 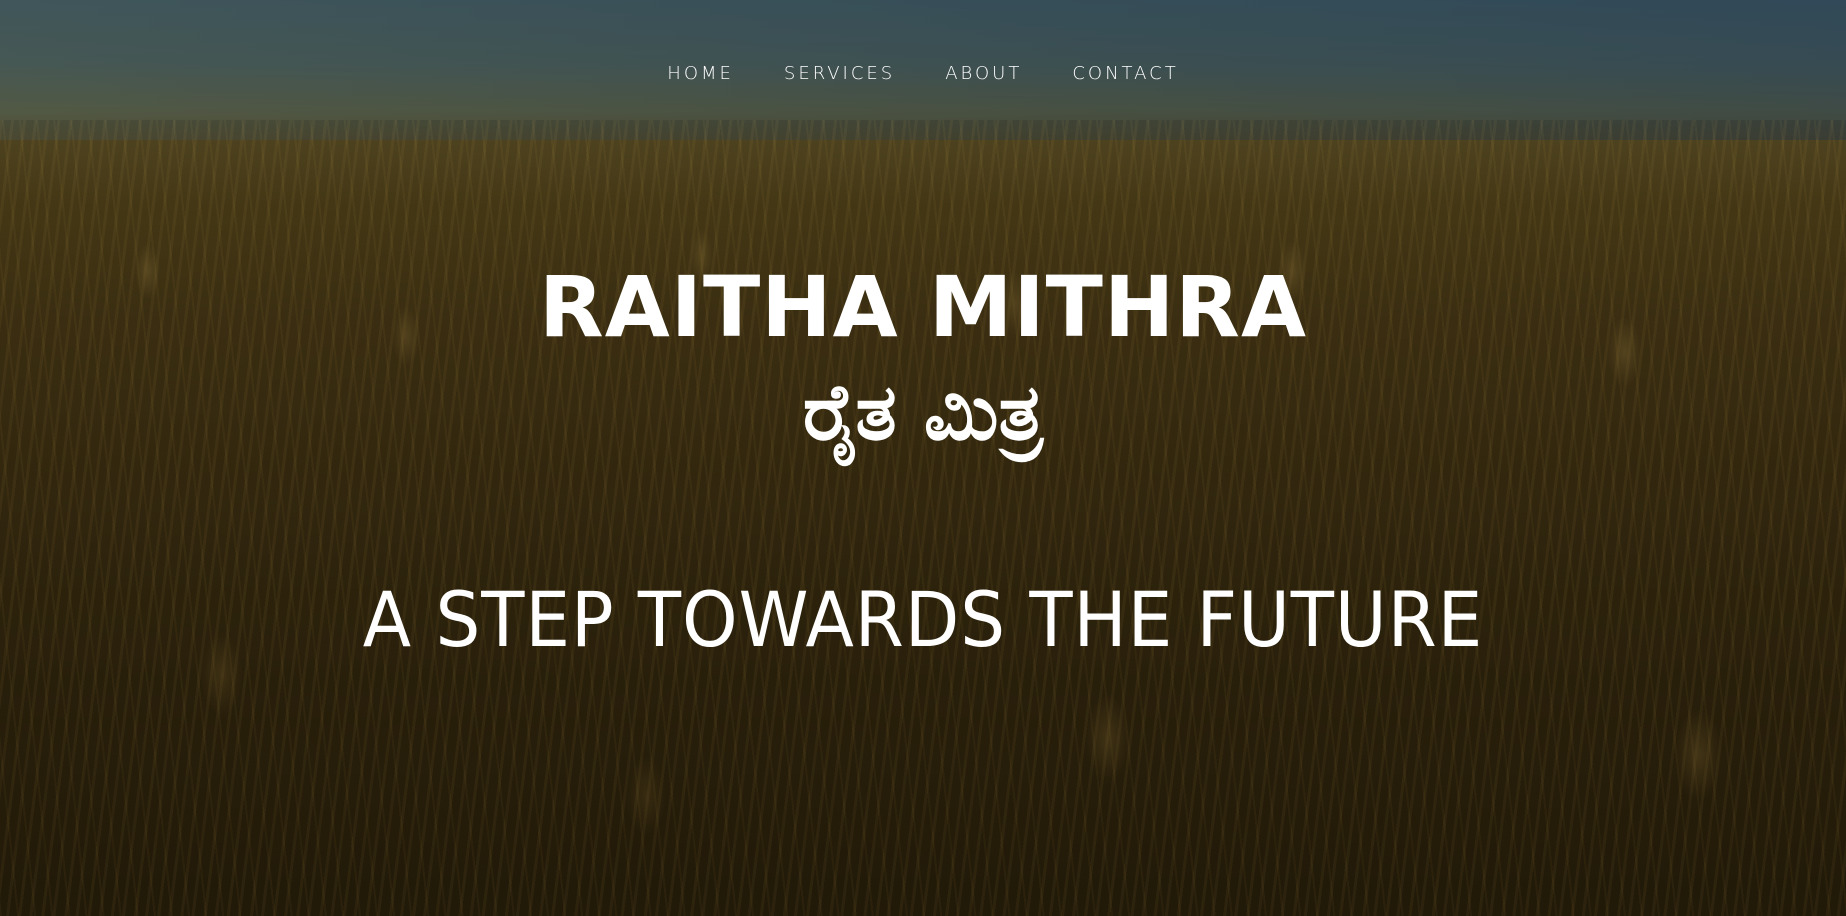 I want to click on main-navigation: HOME SERVICES ABOUT CONTACT, so click(x=923, y=74).